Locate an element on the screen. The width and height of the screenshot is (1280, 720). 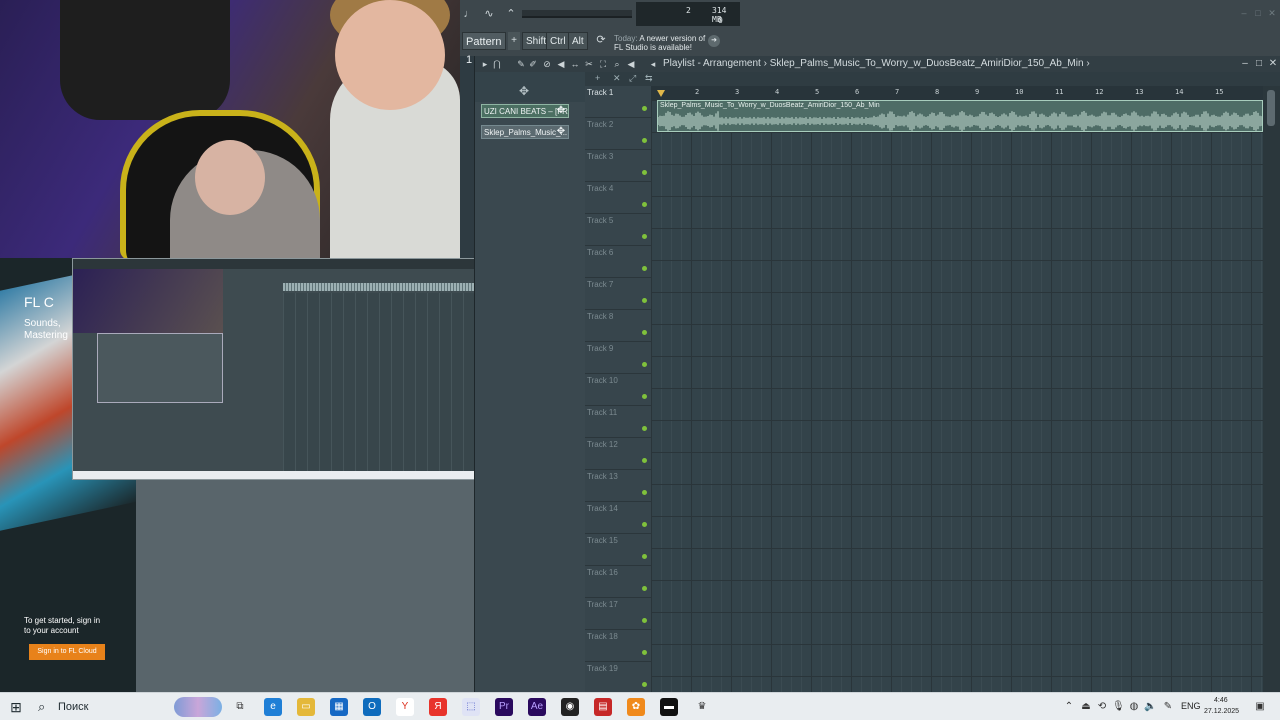
news-icon: ⟳ is located at coordinates (601, 40).